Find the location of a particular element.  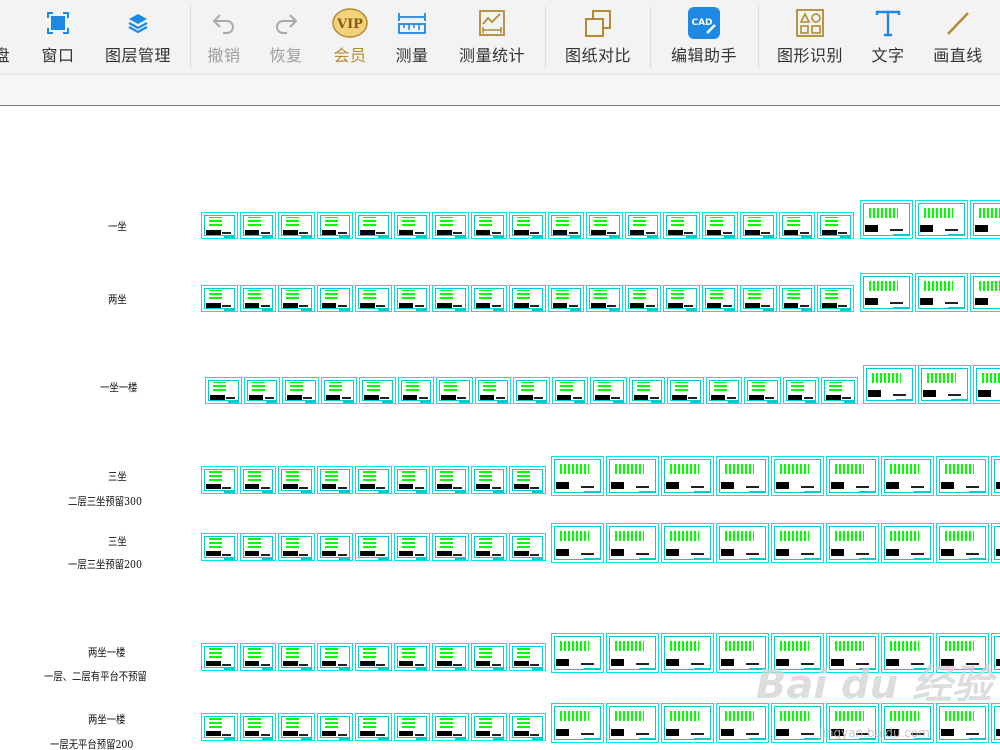

toolbar-window-button: 窗口 is located at coordinates (58, 37).